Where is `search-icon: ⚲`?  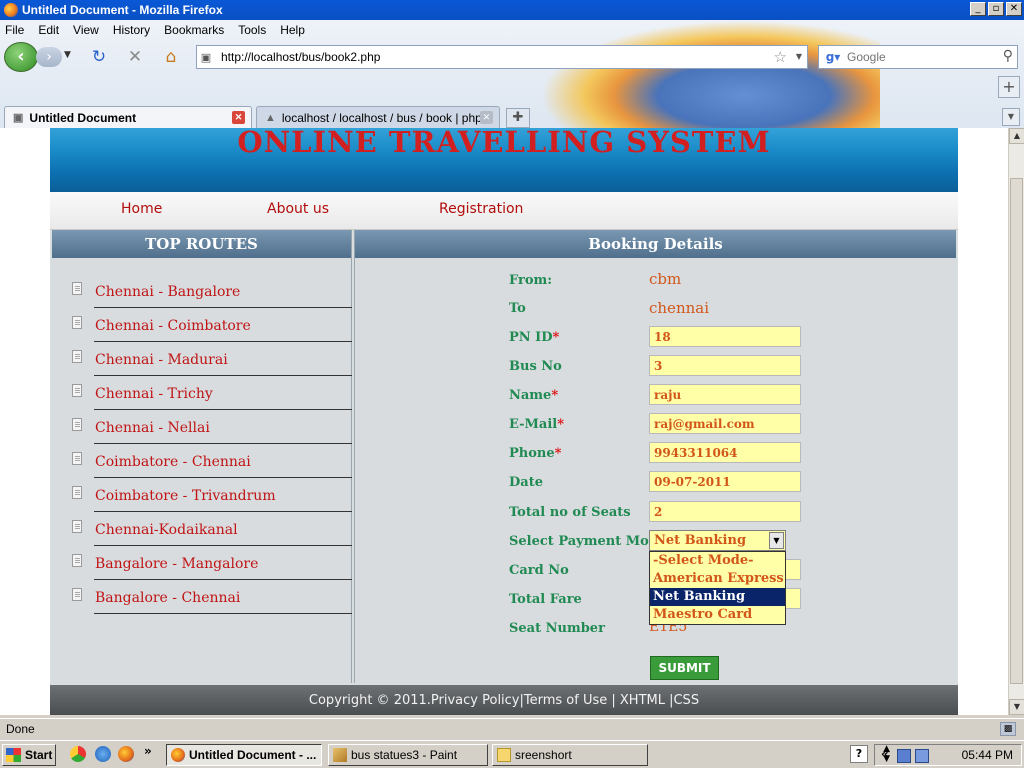 search-icon: ⚲ is located at coordinates (1008, 56).